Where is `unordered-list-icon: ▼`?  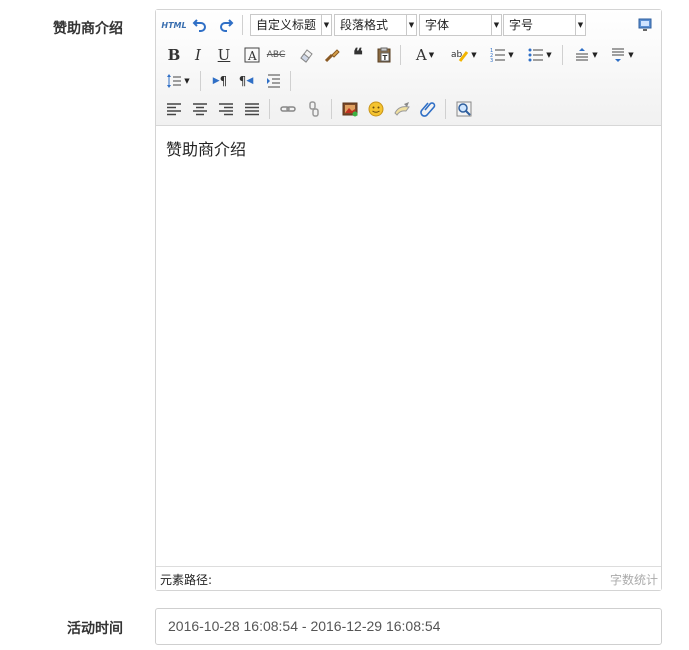
unordered-list-icon: ▼ is located at coordinates (540, 55).